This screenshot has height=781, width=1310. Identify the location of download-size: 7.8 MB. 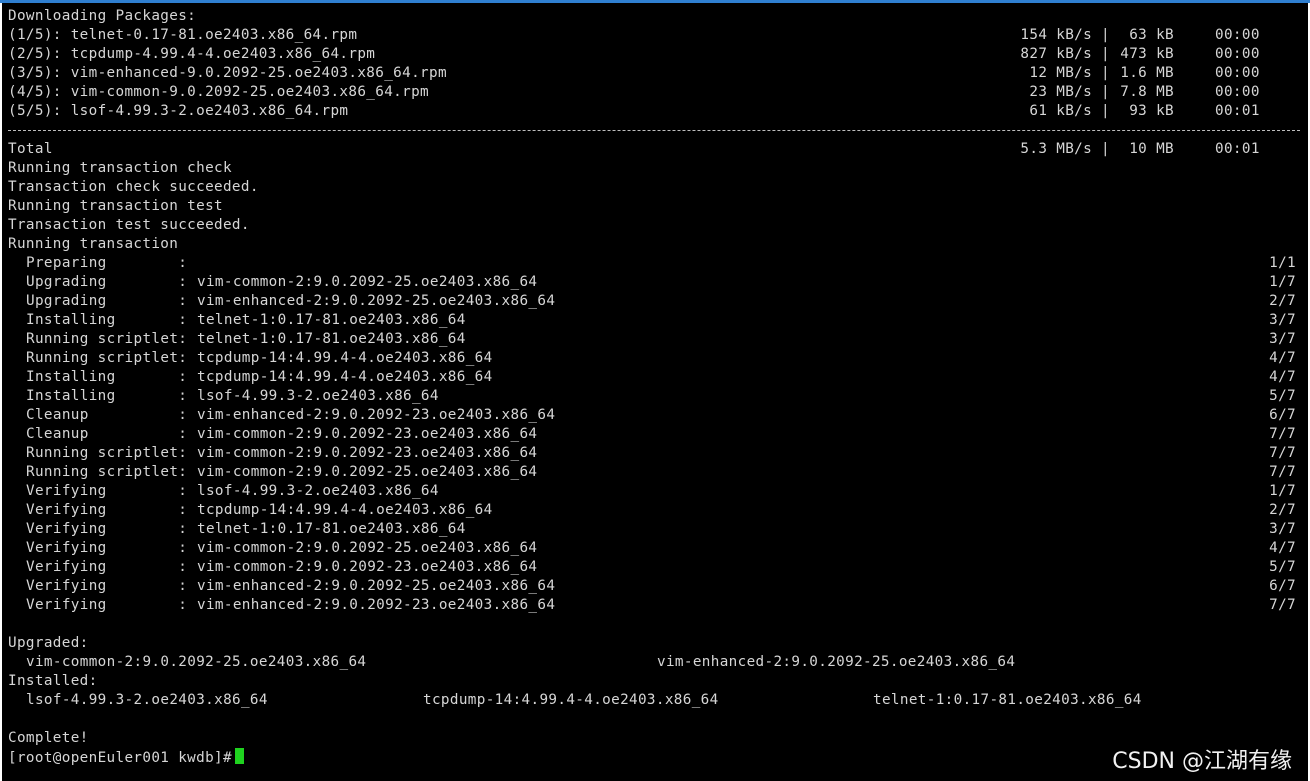
(1147, 92).